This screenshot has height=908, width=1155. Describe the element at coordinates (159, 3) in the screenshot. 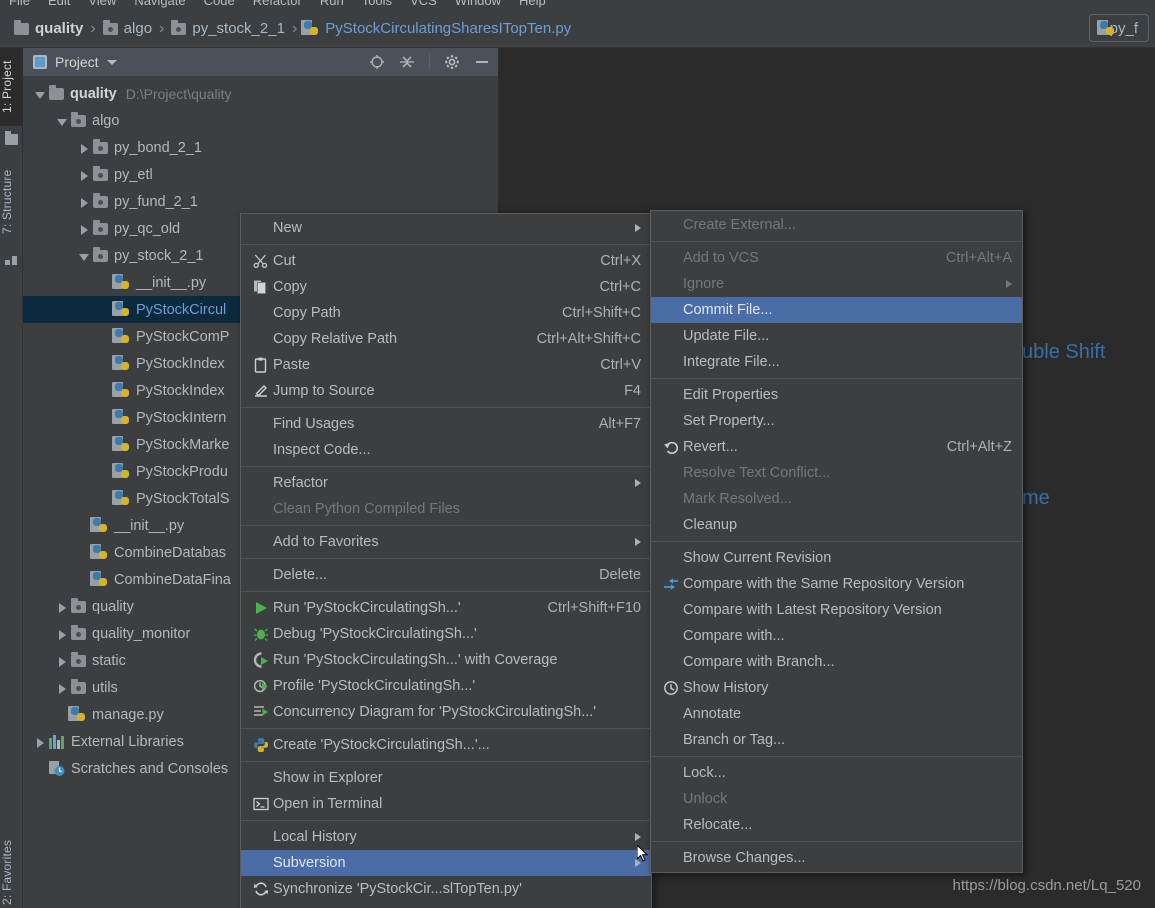

I see `menubar-item-navigate: Navigate` at that location.